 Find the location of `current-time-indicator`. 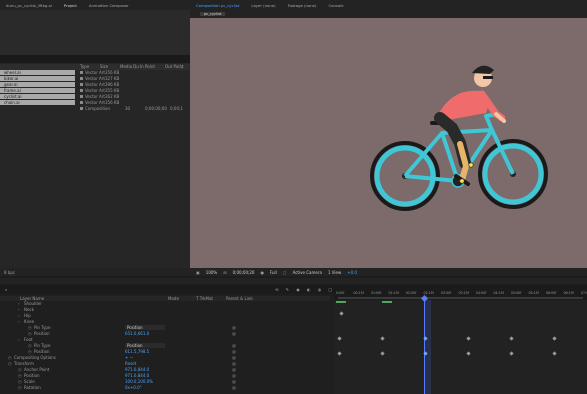

current-time-indicator is located at coordinates (427, 347).